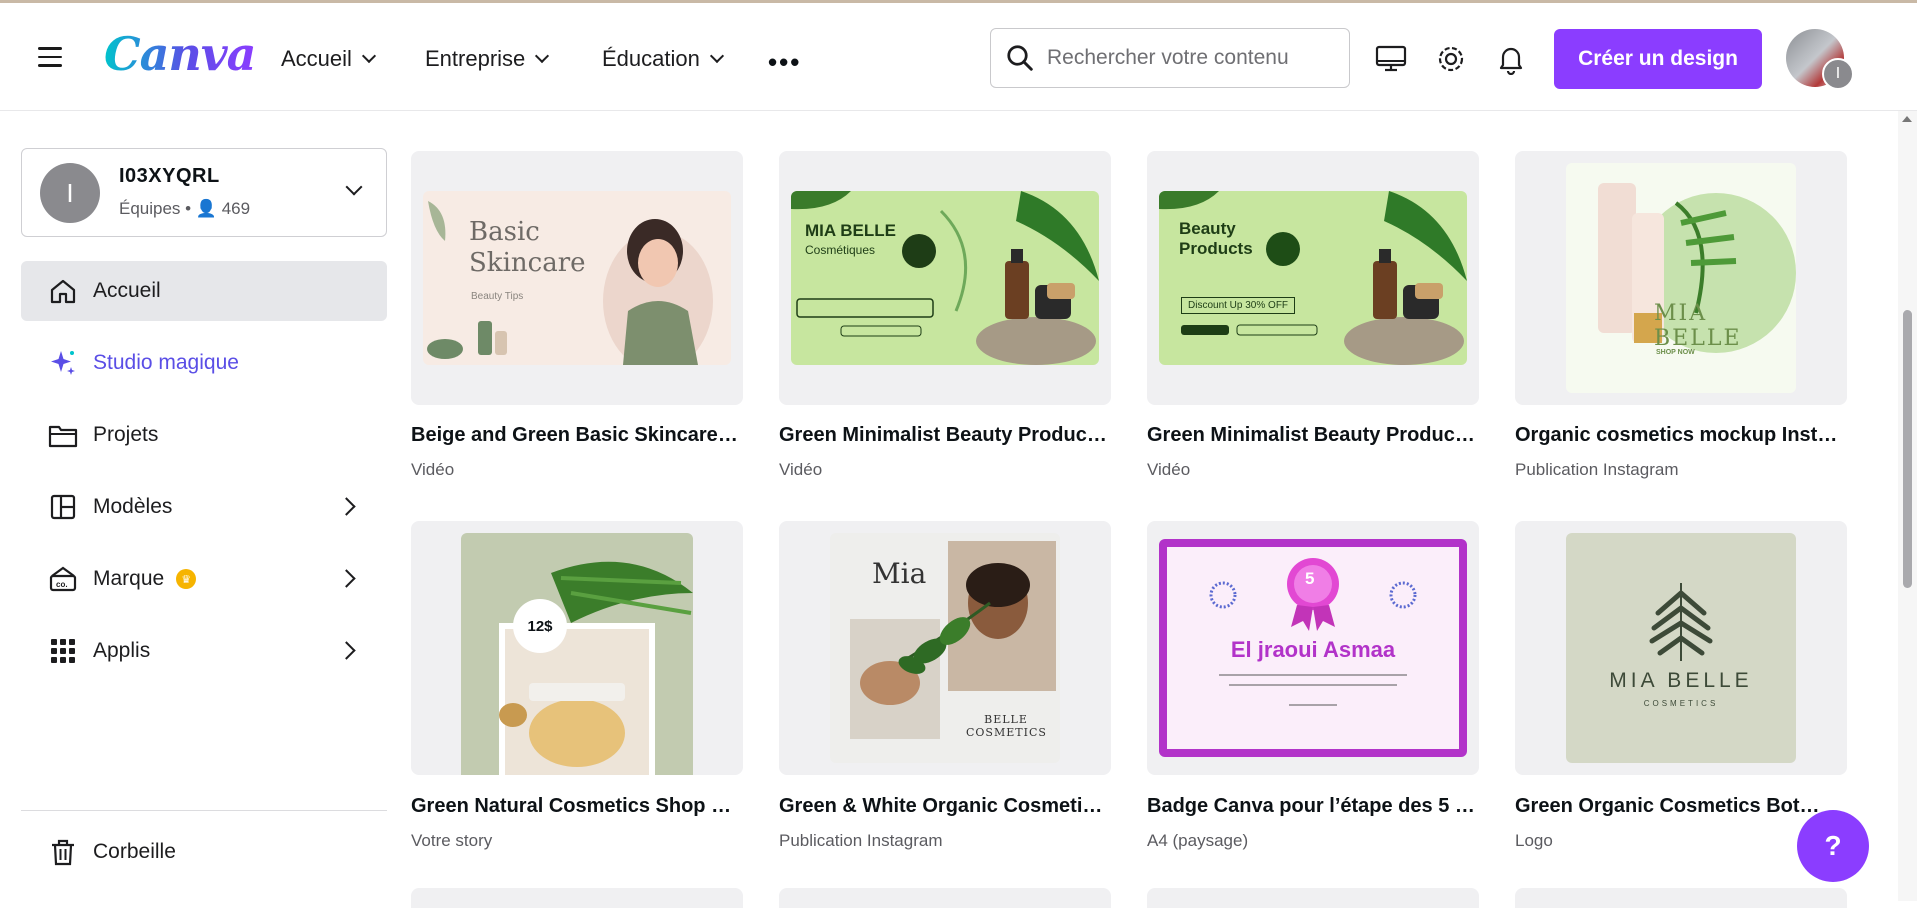 The height and width of the screenshot is (908, 1917). I want to click on sidebar-item-modeles: Modèles, so click(204, 507).